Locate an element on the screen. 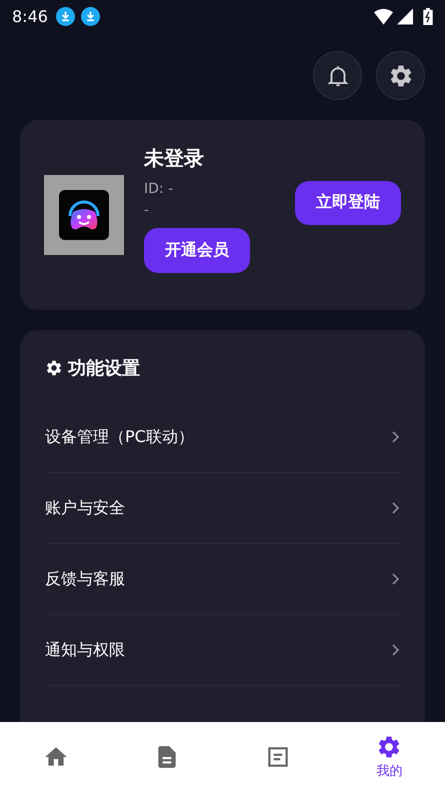 The image size is (445, 791). section-title: 功能设置 is located at coordinates (104, 368).